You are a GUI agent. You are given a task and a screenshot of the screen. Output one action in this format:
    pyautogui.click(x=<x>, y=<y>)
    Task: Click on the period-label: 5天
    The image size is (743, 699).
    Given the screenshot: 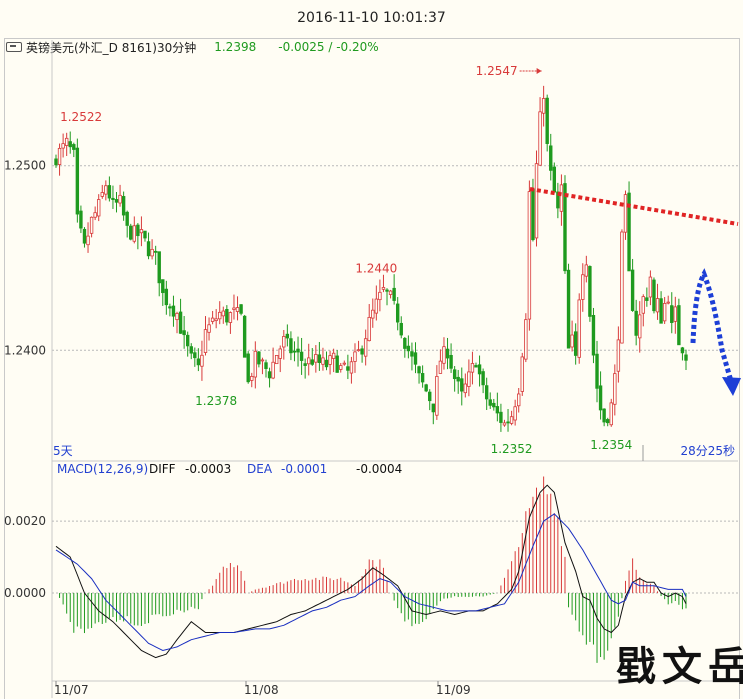 What is the action you would take?
    pyautogui.click(x=63, y=451)
    